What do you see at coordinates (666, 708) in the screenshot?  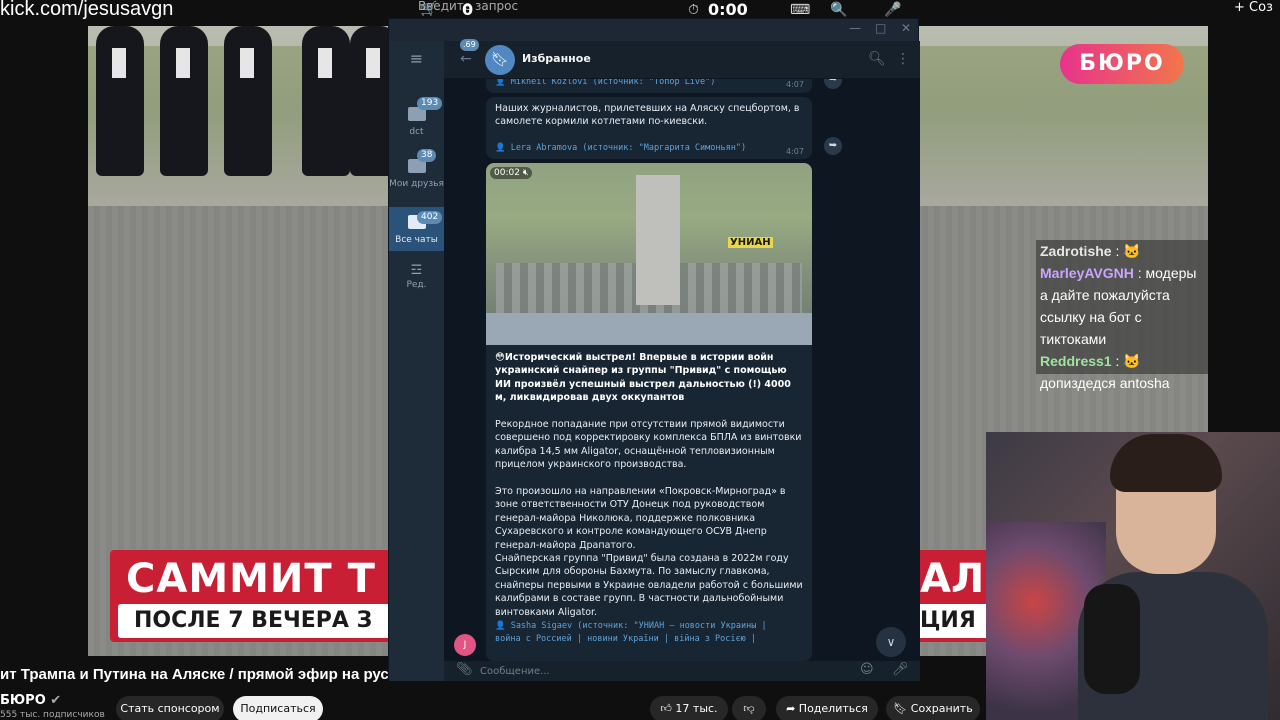 I see `thumbs-up-icon: 👍︎` at bounding box center [666, 708].